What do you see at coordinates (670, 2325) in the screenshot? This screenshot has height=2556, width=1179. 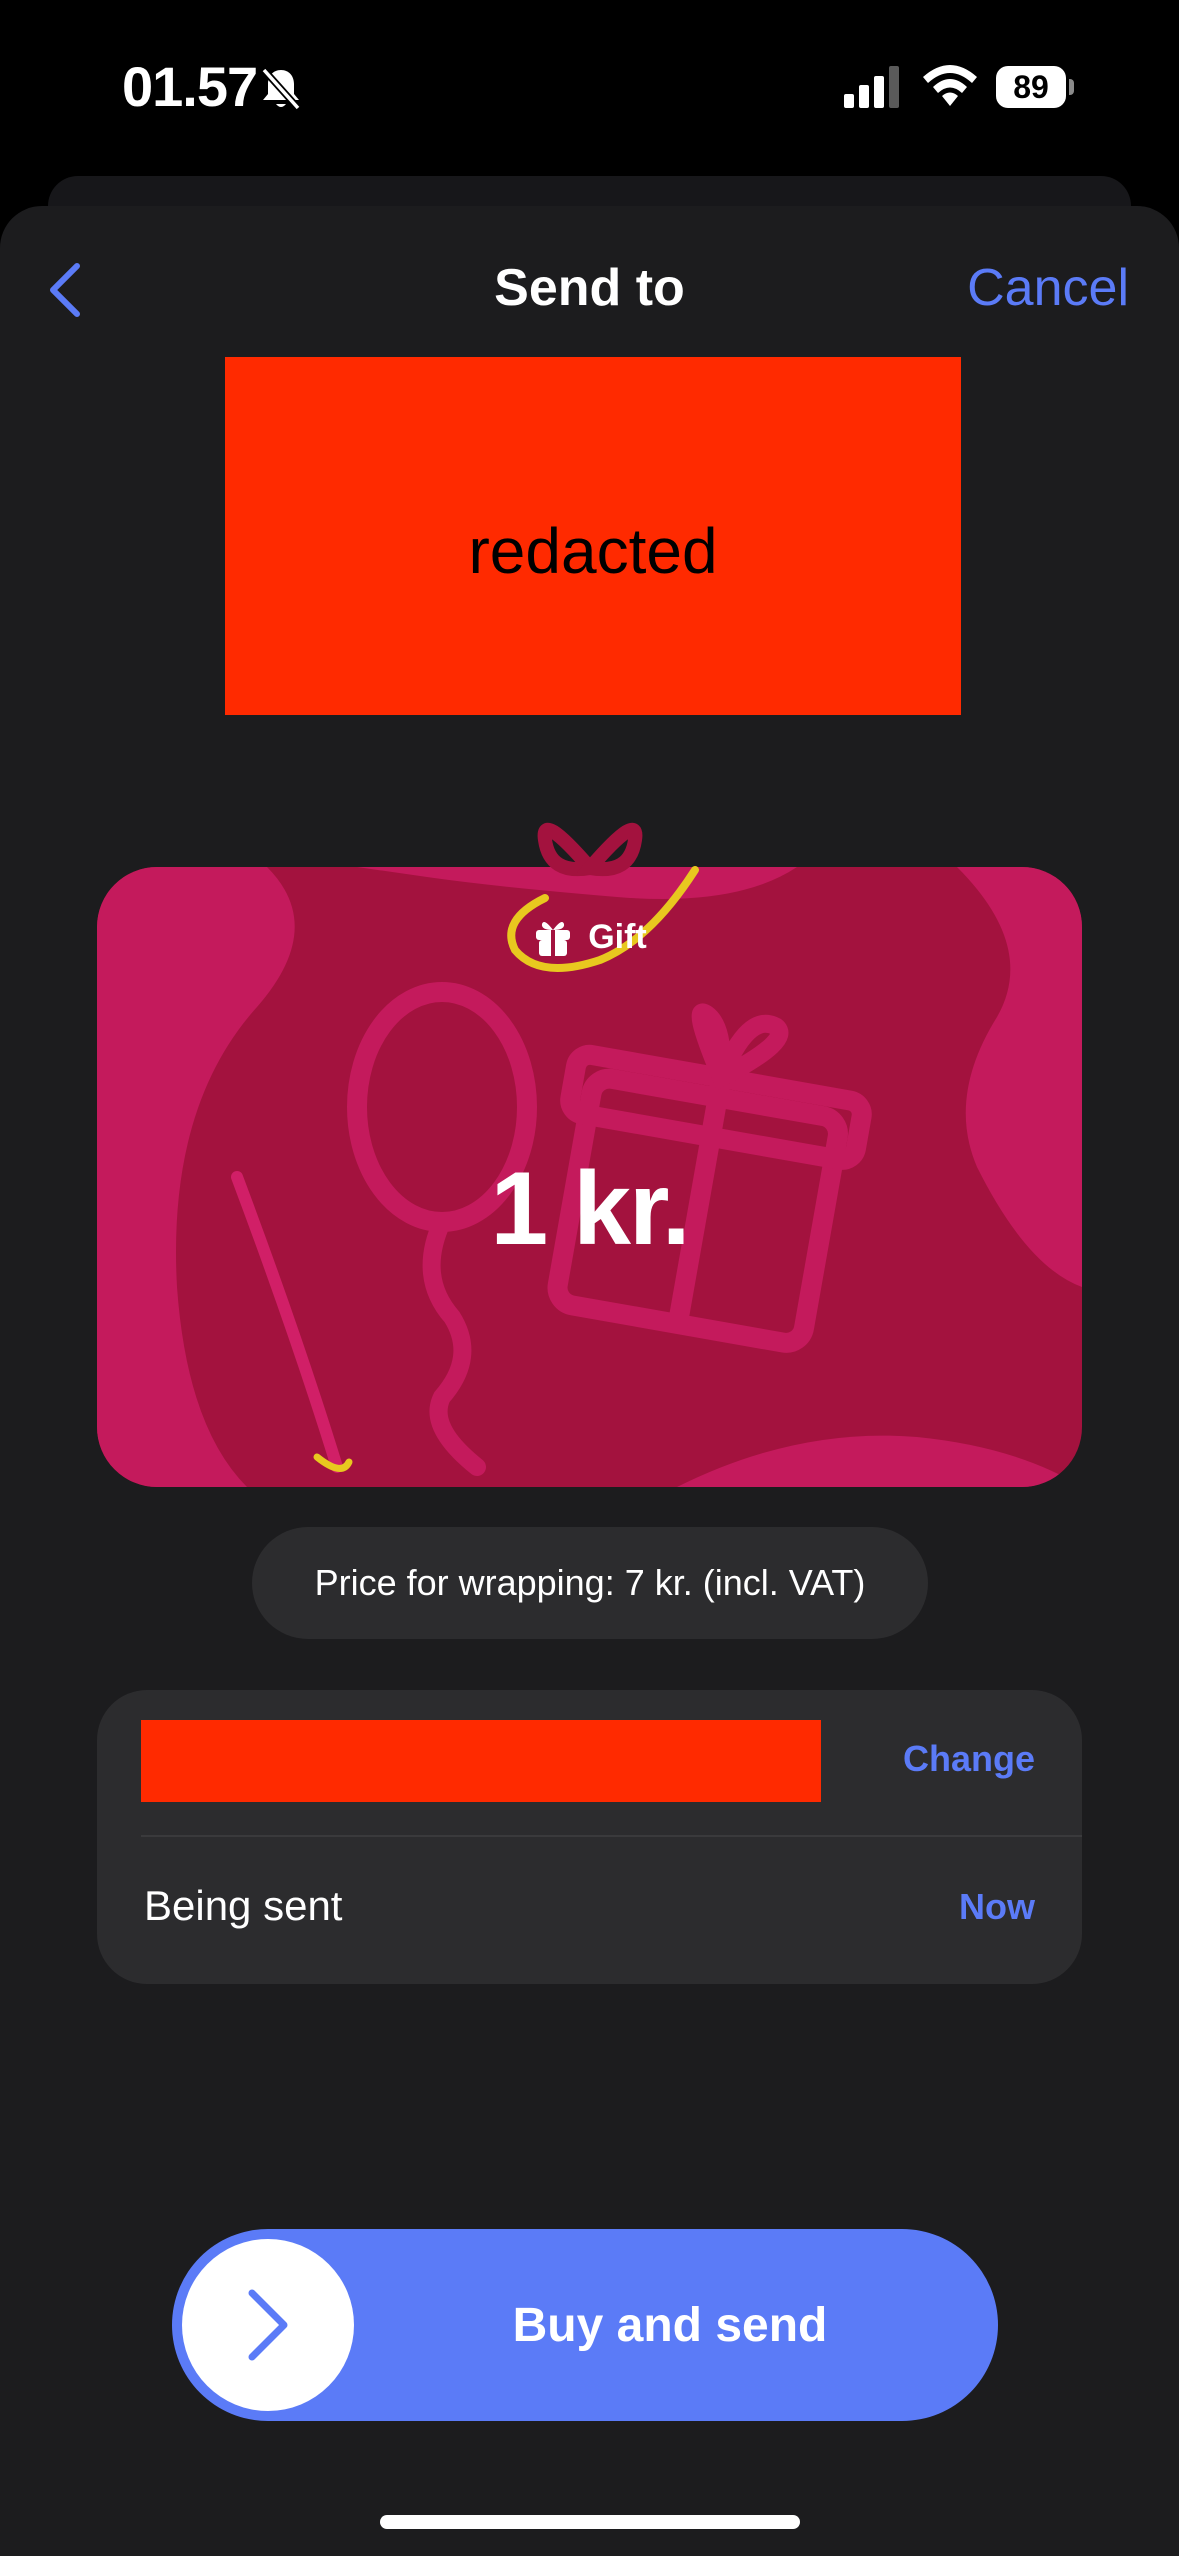 I see `buy-and-send-label: Buy and send` at bounding box center [670, 2325].